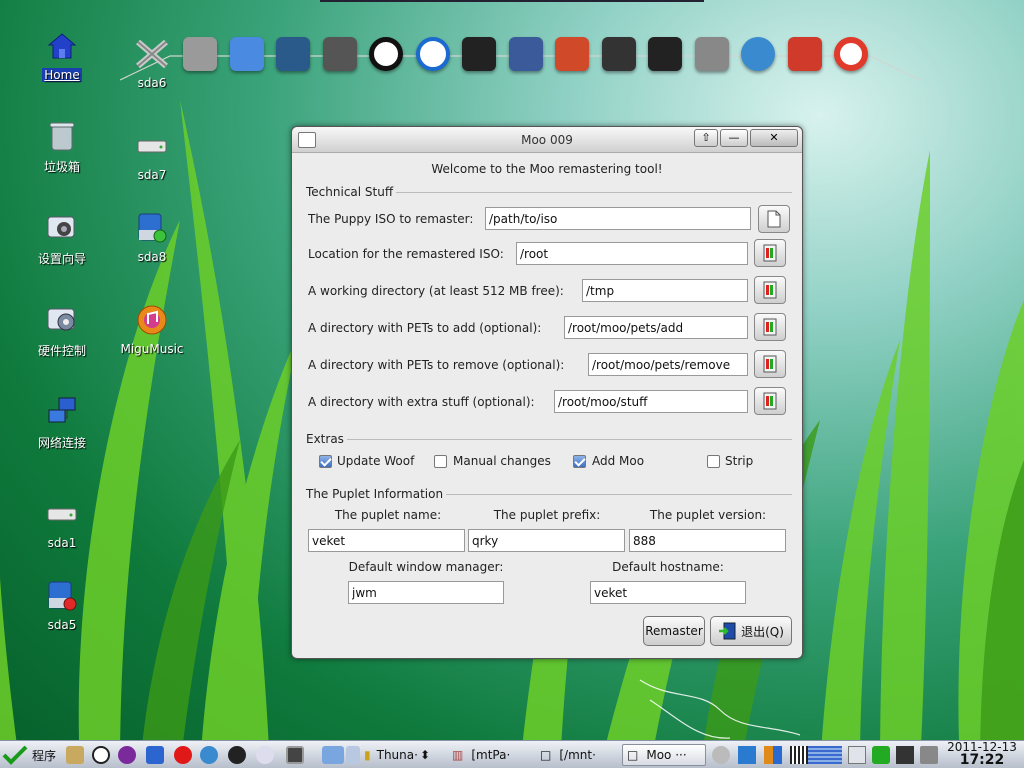 The width and height of the screenshot is (1024, 768). Describe the element at coordinates (512, 1) in the screenshot. I see `top-panel-edge` at that location.